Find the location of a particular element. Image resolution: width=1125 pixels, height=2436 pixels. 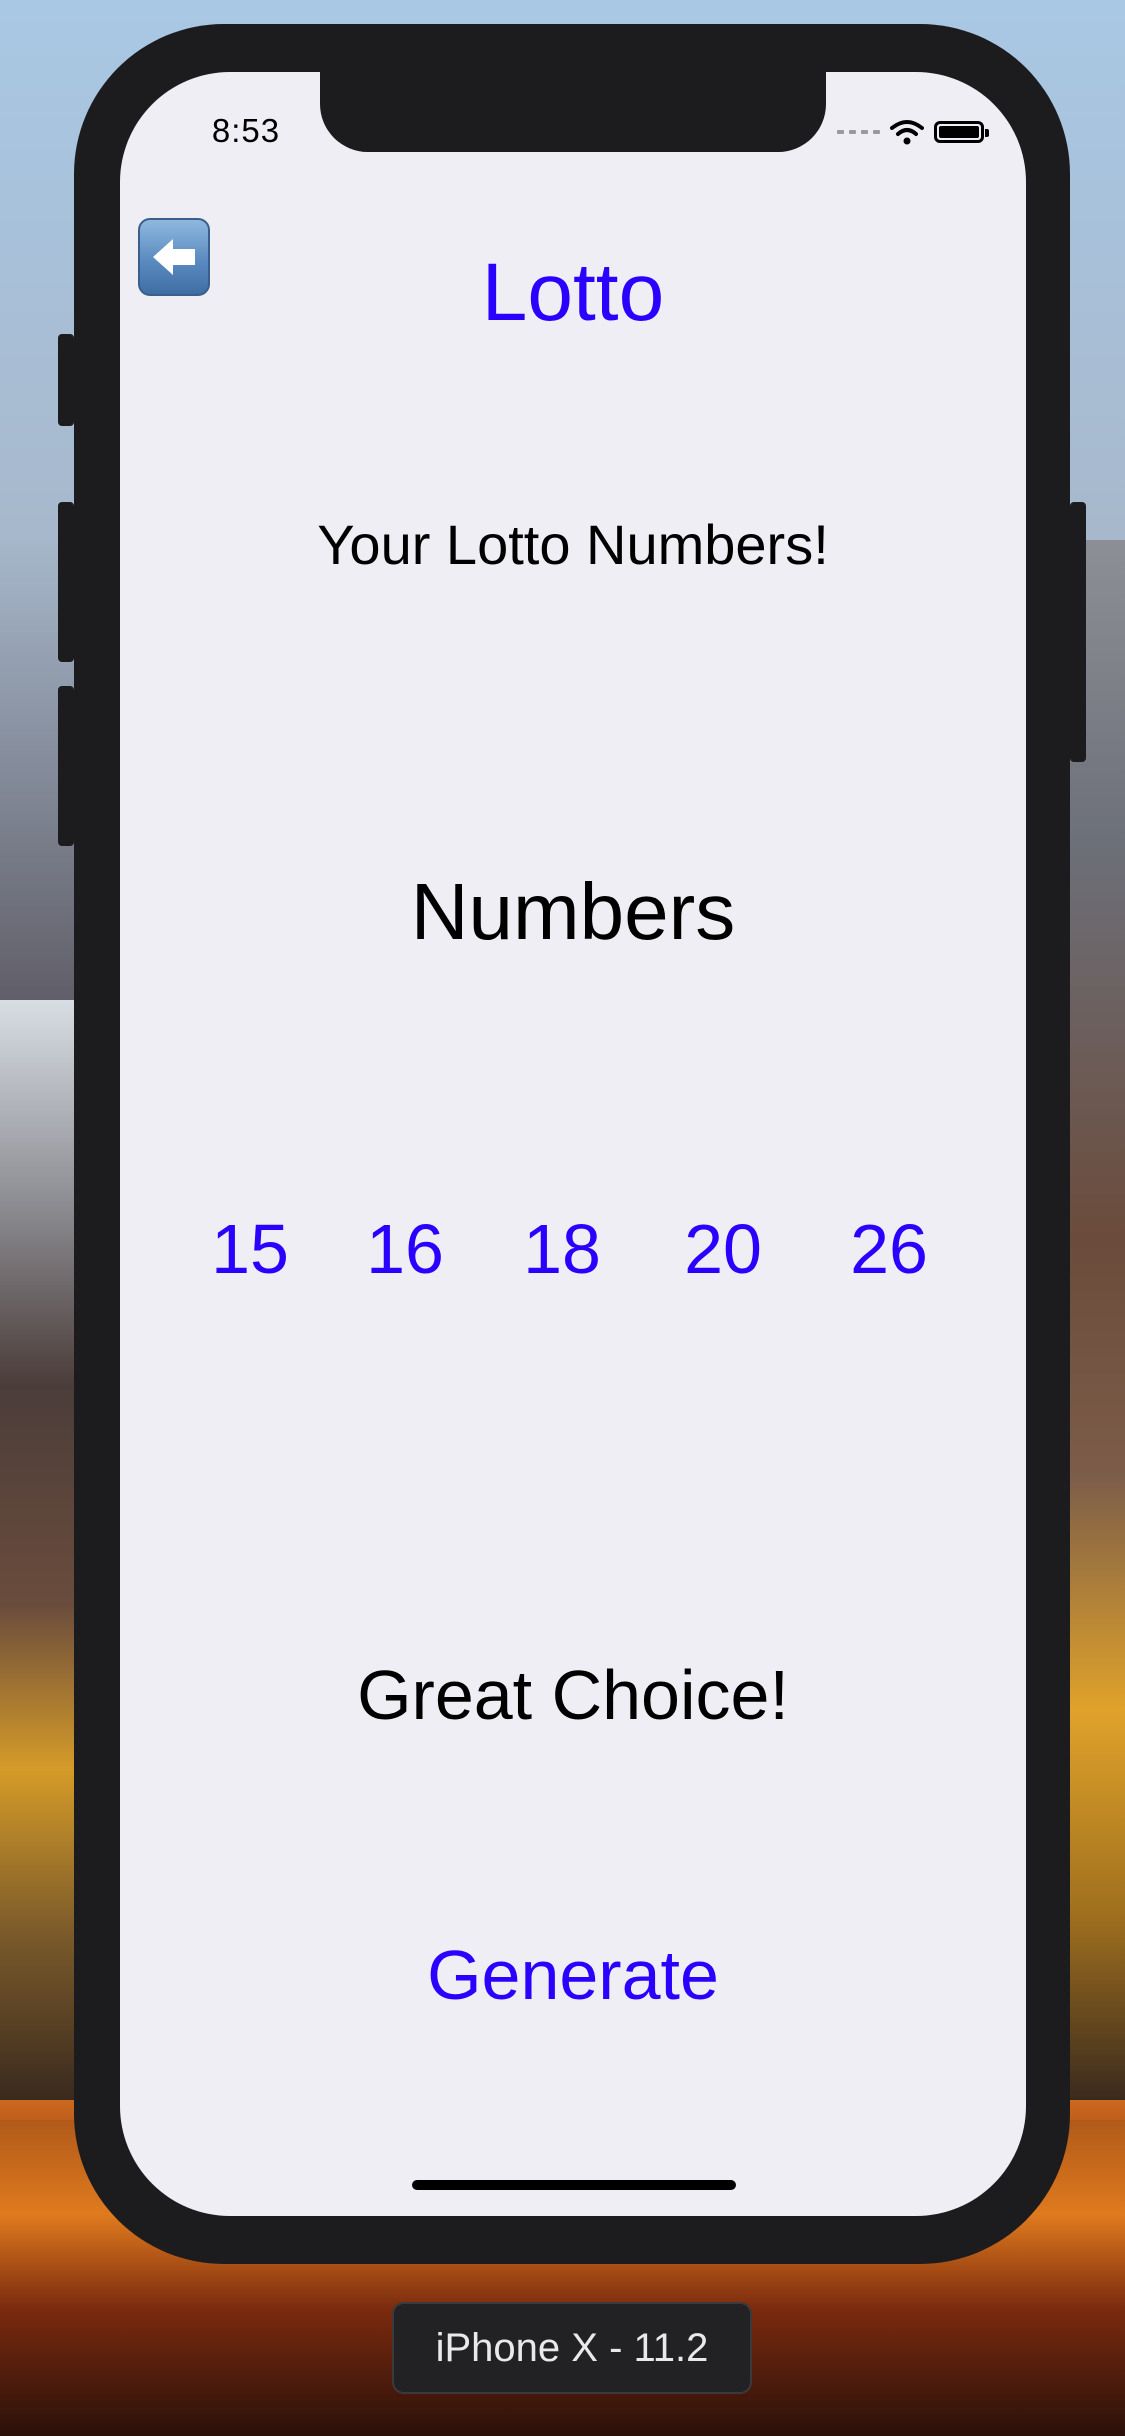

simulator-device-label: iPhone X - 11.2 is located at coordinates (572, 2348).